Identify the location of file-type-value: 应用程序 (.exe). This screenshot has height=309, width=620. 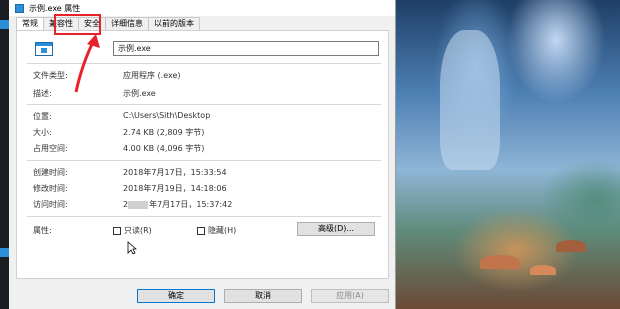
(152, 75).